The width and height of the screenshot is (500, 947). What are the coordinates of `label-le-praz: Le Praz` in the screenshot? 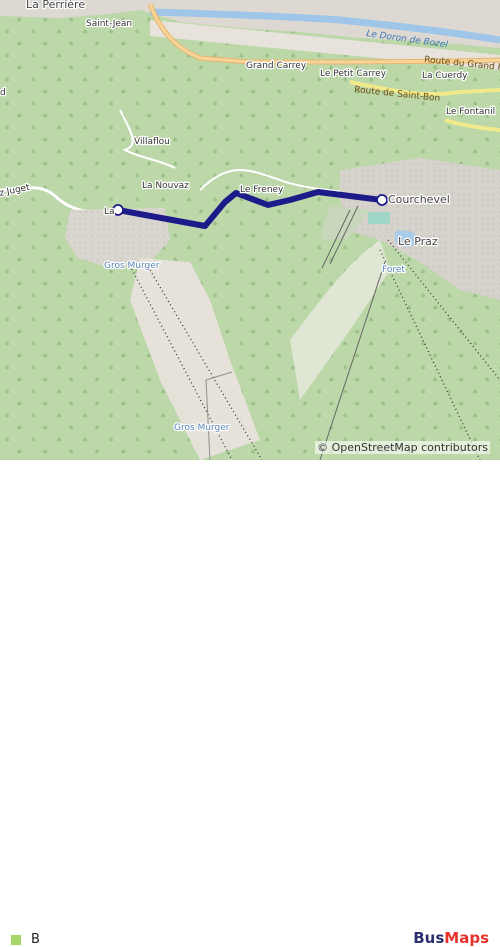 It's located at (418, 241).